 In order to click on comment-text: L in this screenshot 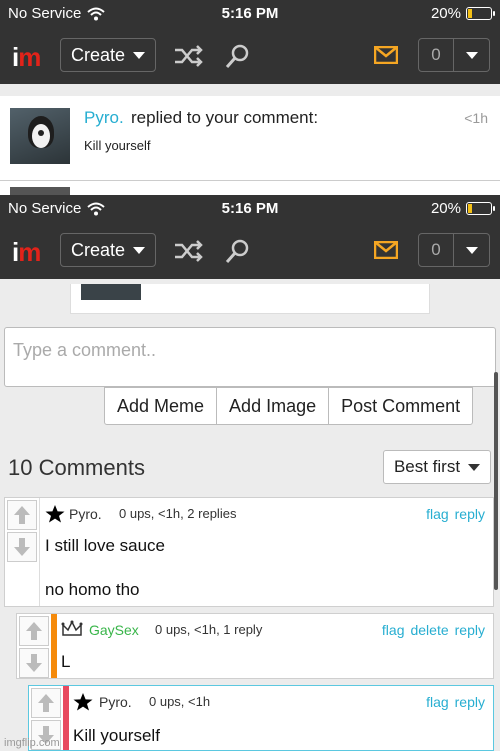, I will do `click(66, 661)`.